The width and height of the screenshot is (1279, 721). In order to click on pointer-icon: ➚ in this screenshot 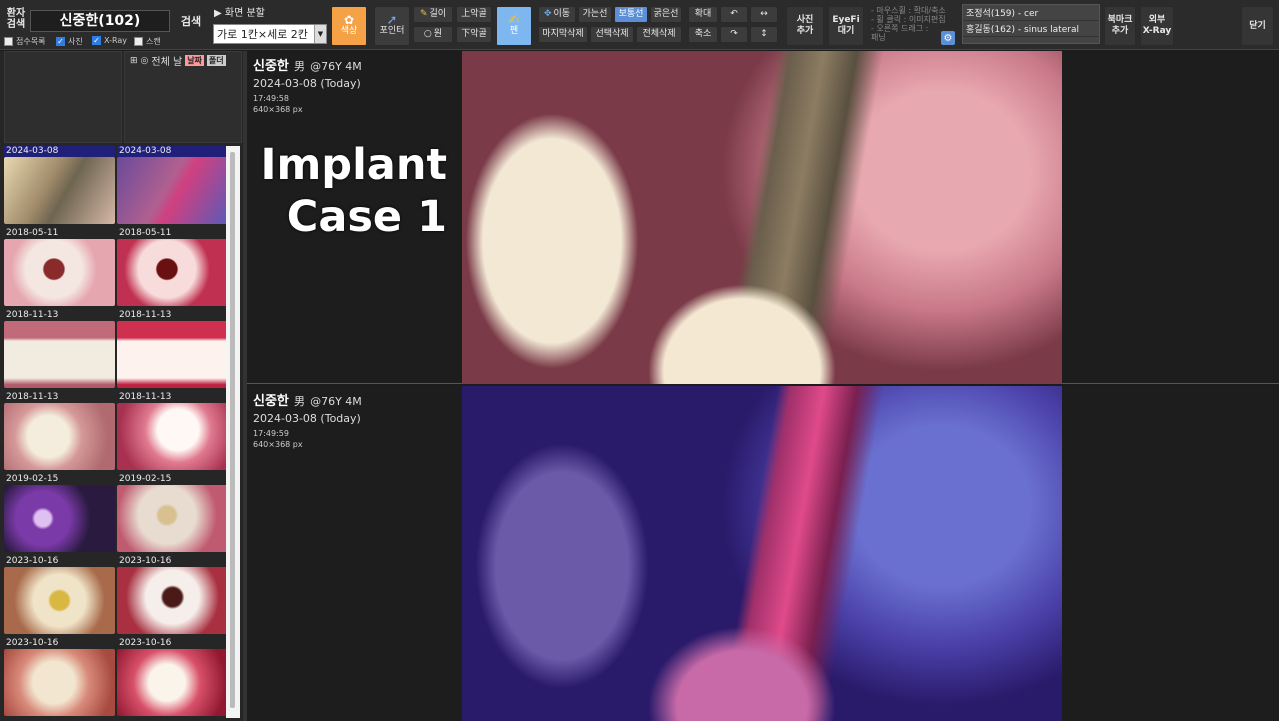, I will do `click(392, 20)`.